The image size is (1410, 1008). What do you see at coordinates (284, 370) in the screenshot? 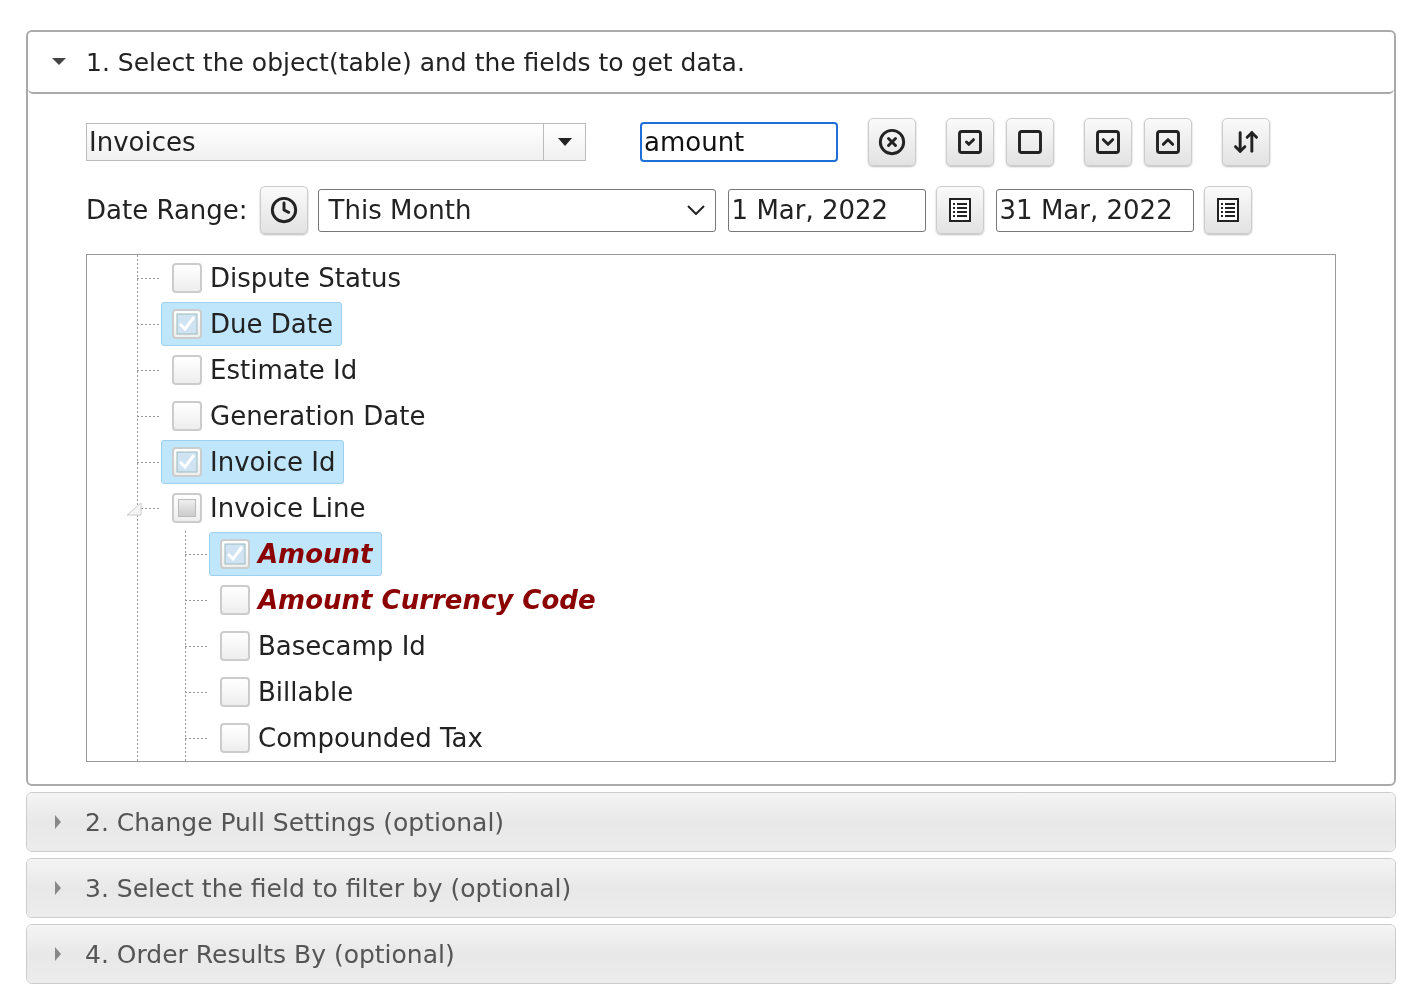
I see `tree-item-label: Estimate Id` at bounding box center [284, 370].